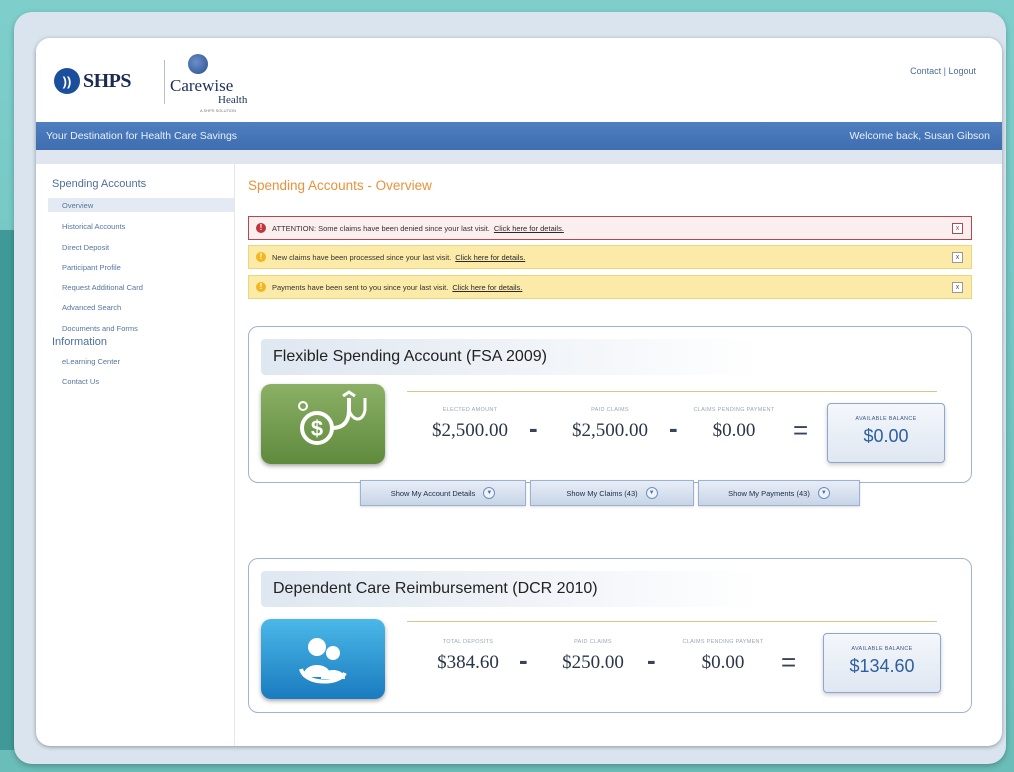 This screenshot has height=772, width=1014. What do you see at coordinates (769, 493) in the screenshot?
I see `button-label: Show My Payments (43)` at bounding box center [769, 493].